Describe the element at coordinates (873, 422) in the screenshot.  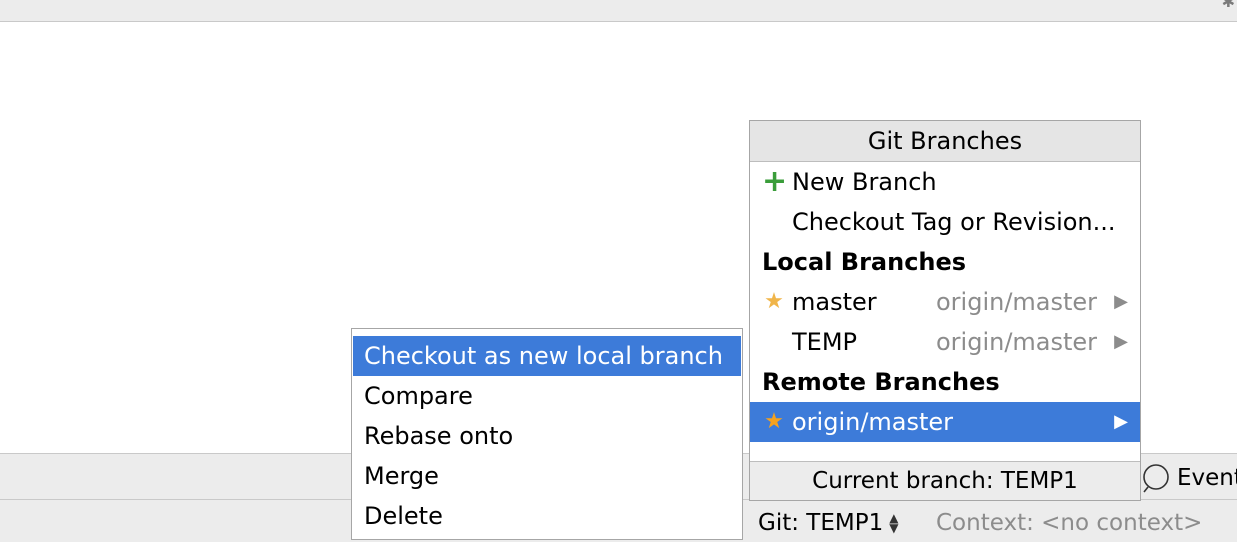
I see `branch-name: origin/master` at that location.